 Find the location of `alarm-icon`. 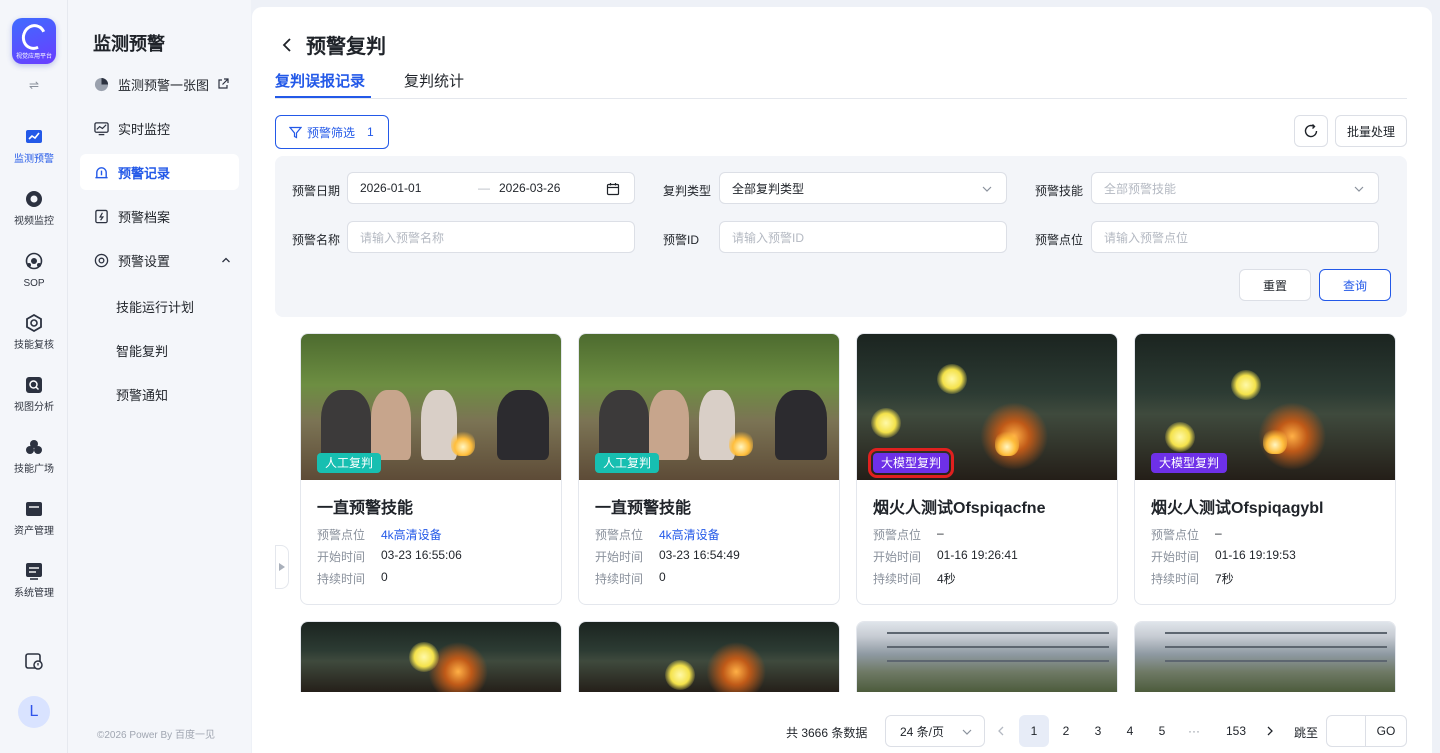

alarm-icon is located at coordinates (101, 172).